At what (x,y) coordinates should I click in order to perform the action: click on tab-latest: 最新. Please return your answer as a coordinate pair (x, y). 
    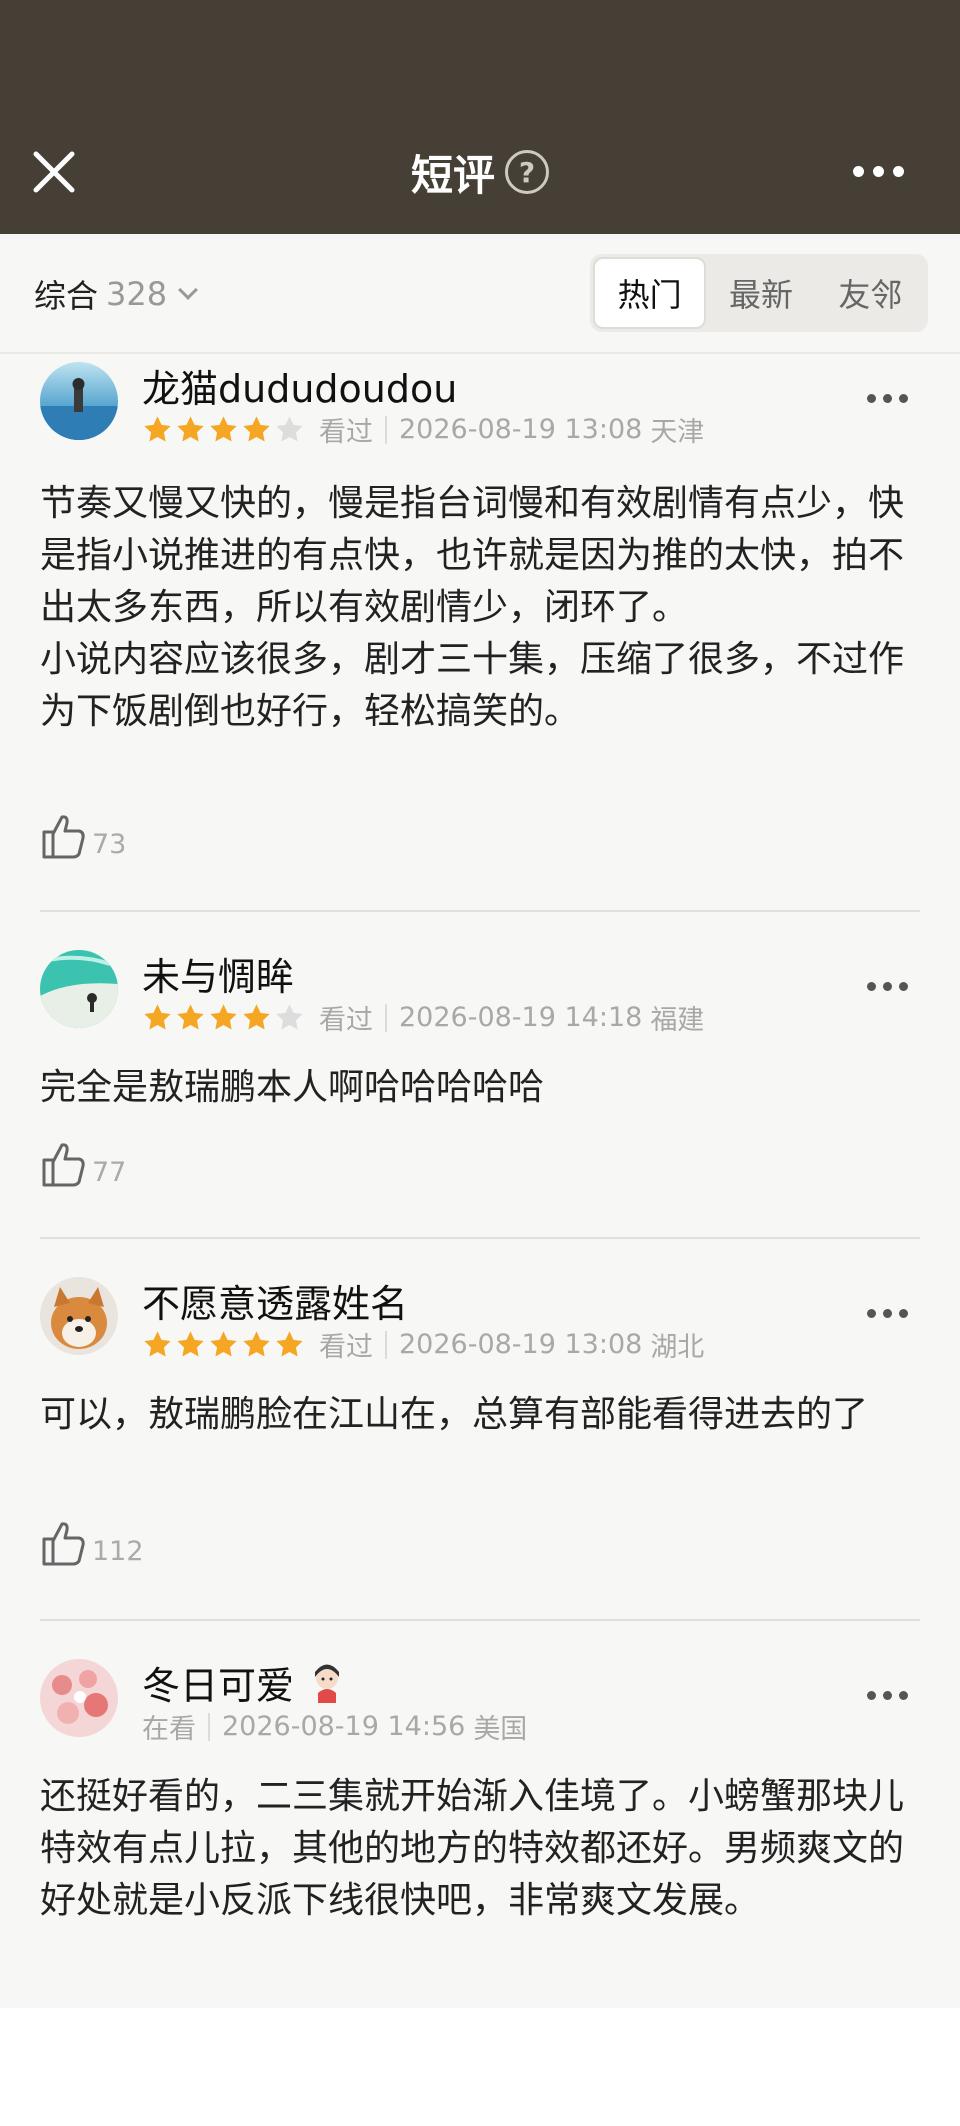
    Looking at the image, I should click on (760, 293).